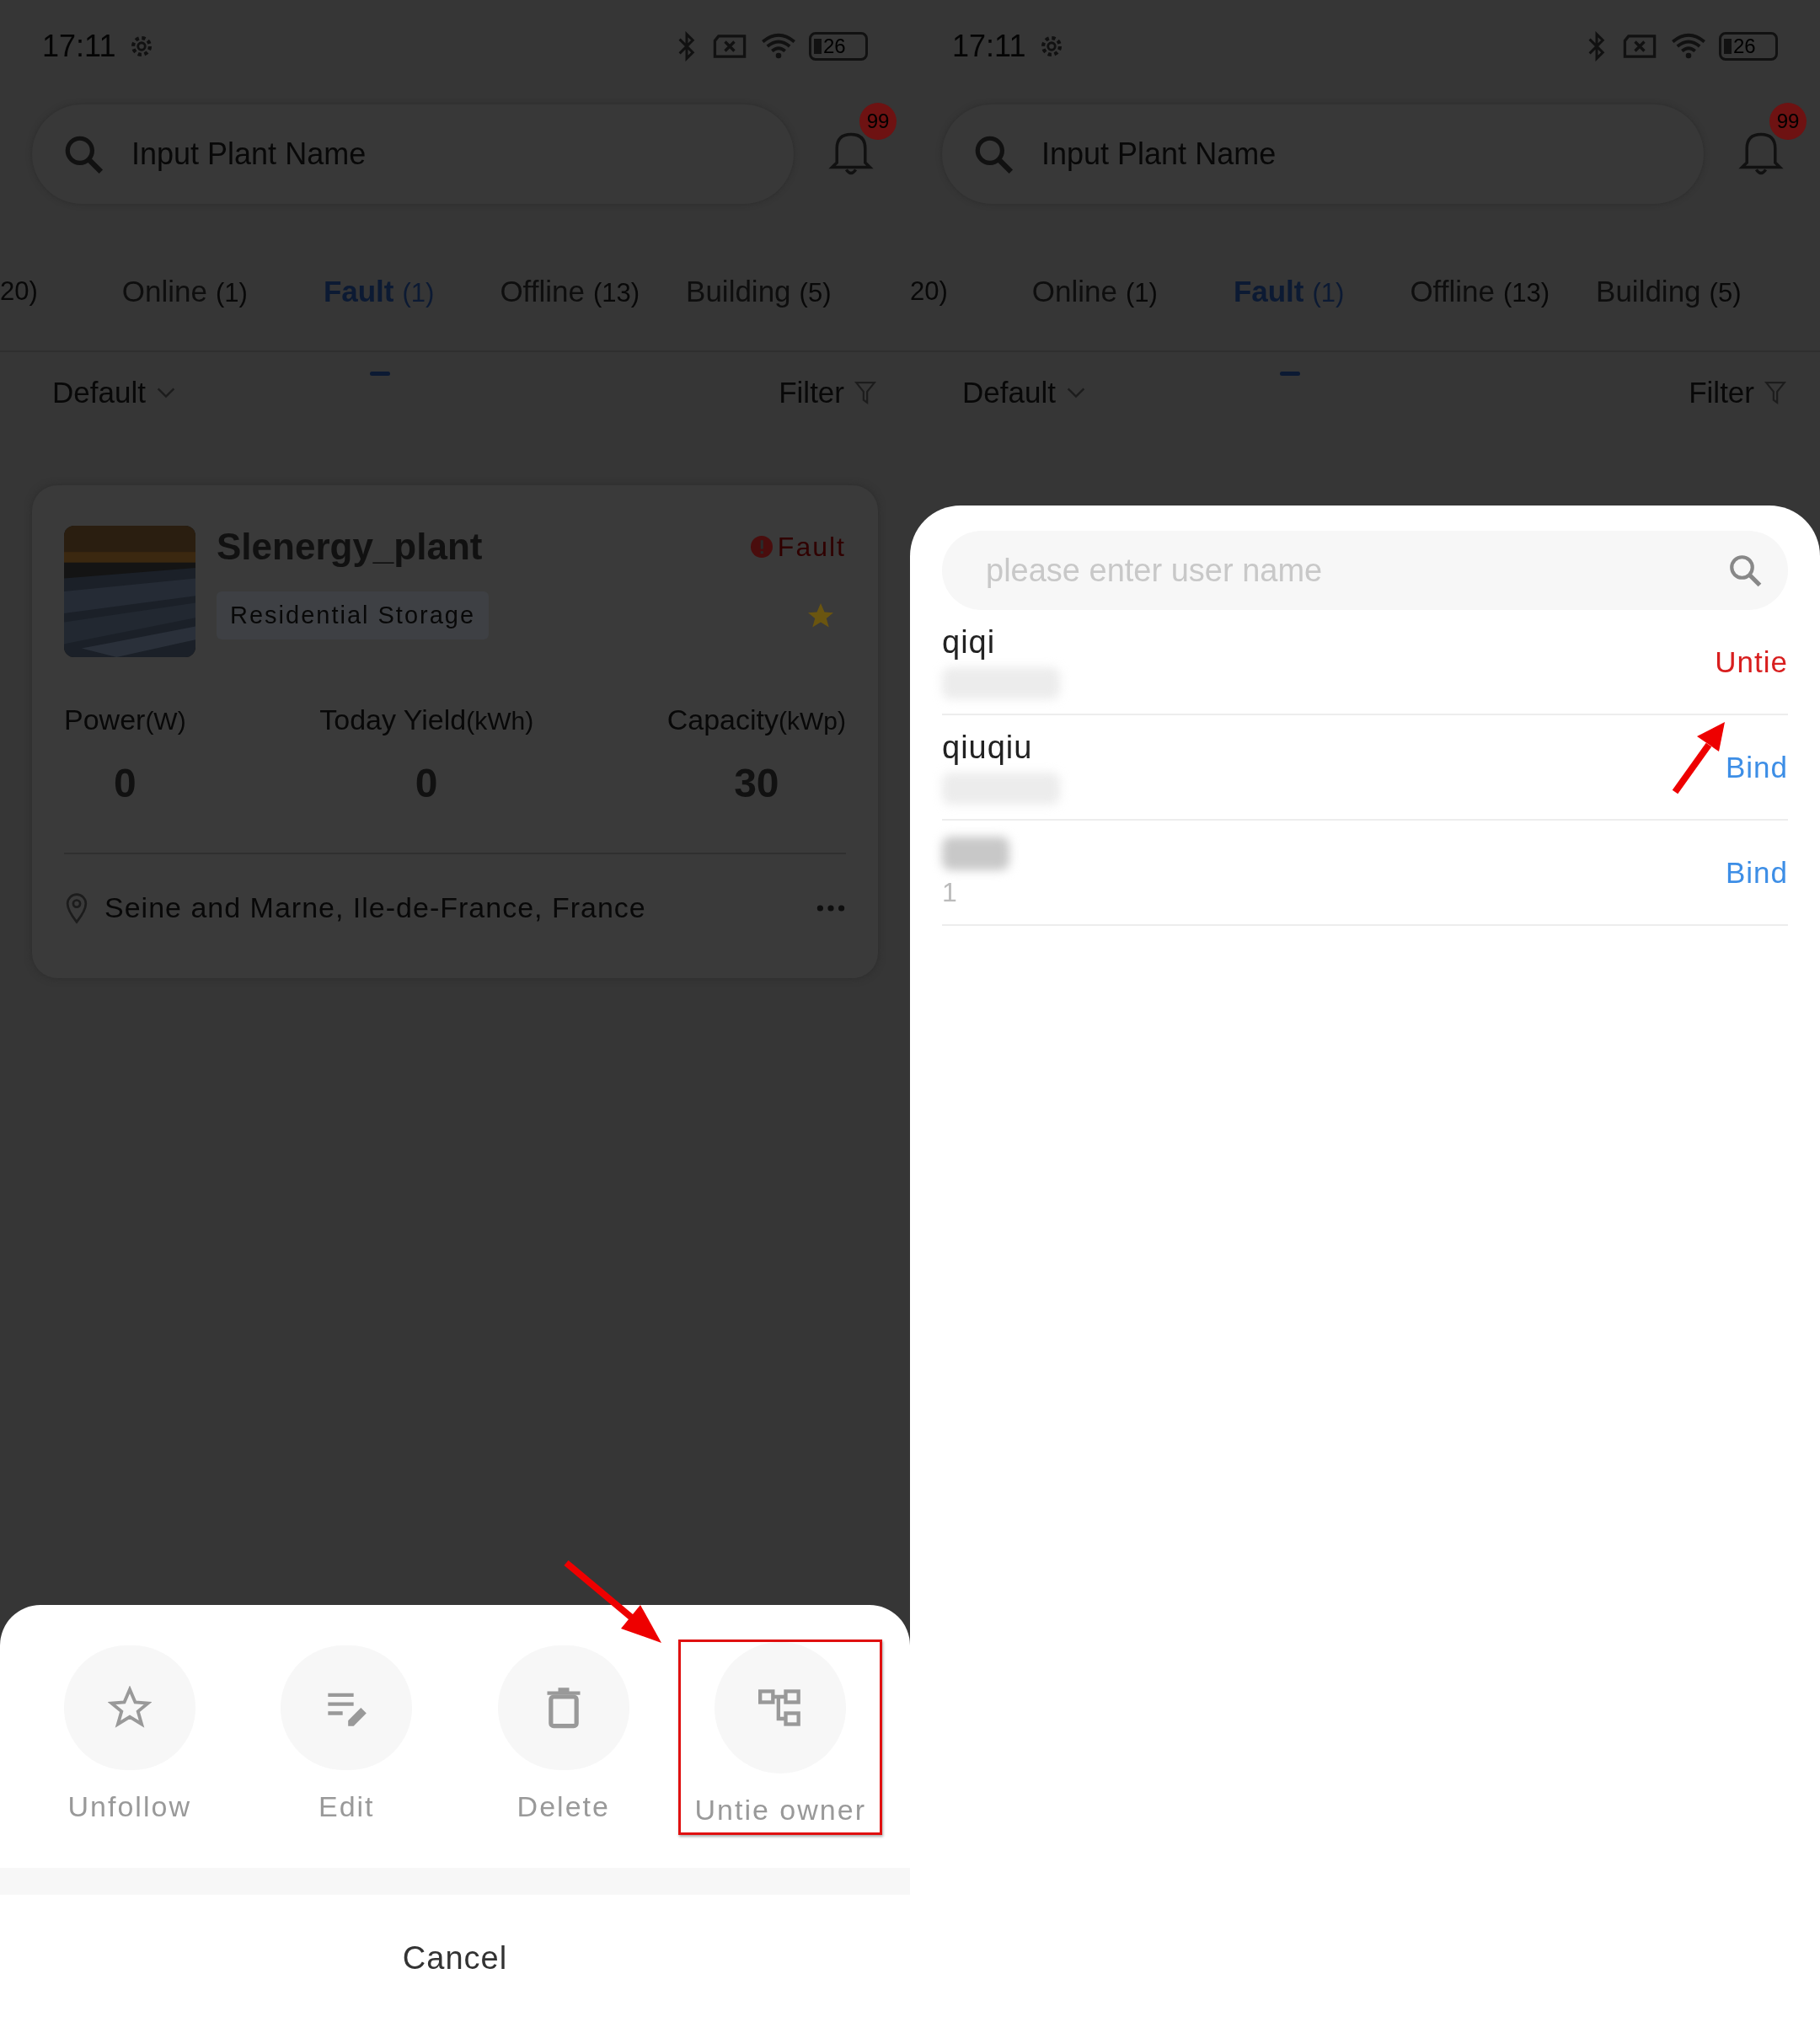 Image resolution: width=1820 pixels, height=2022 pixels. I want to click on user-name: qiqi, so click(969, 642).